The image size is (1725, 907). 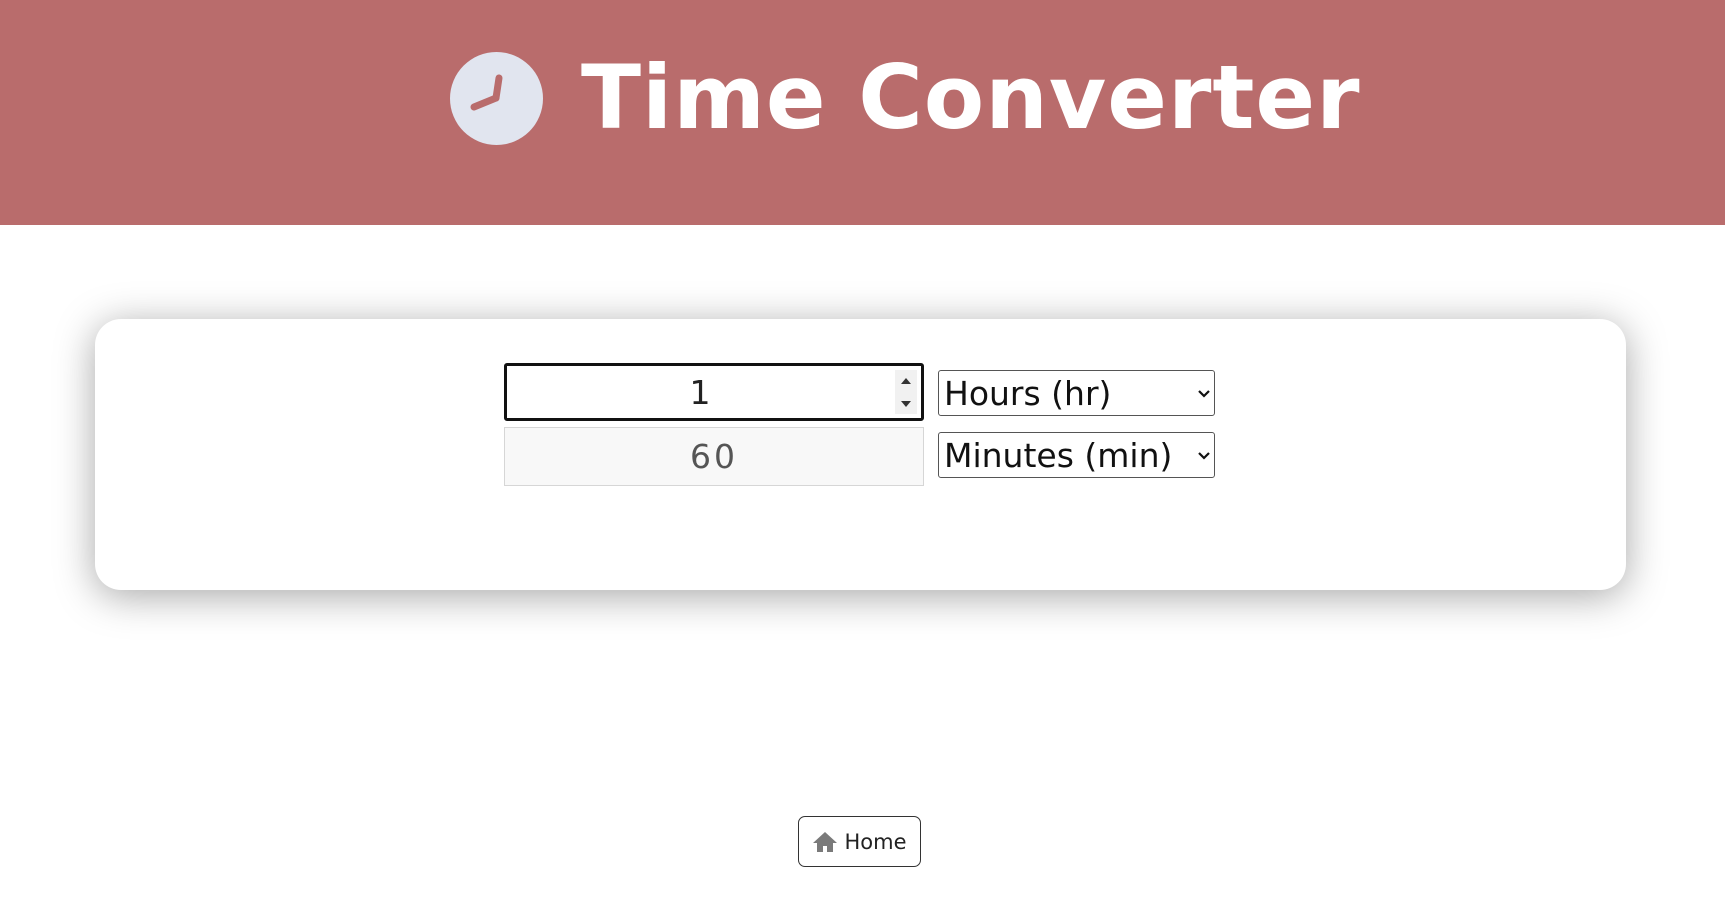 I want to click on to-unit-label: Minutes (min), so click(x=1058, y=455).